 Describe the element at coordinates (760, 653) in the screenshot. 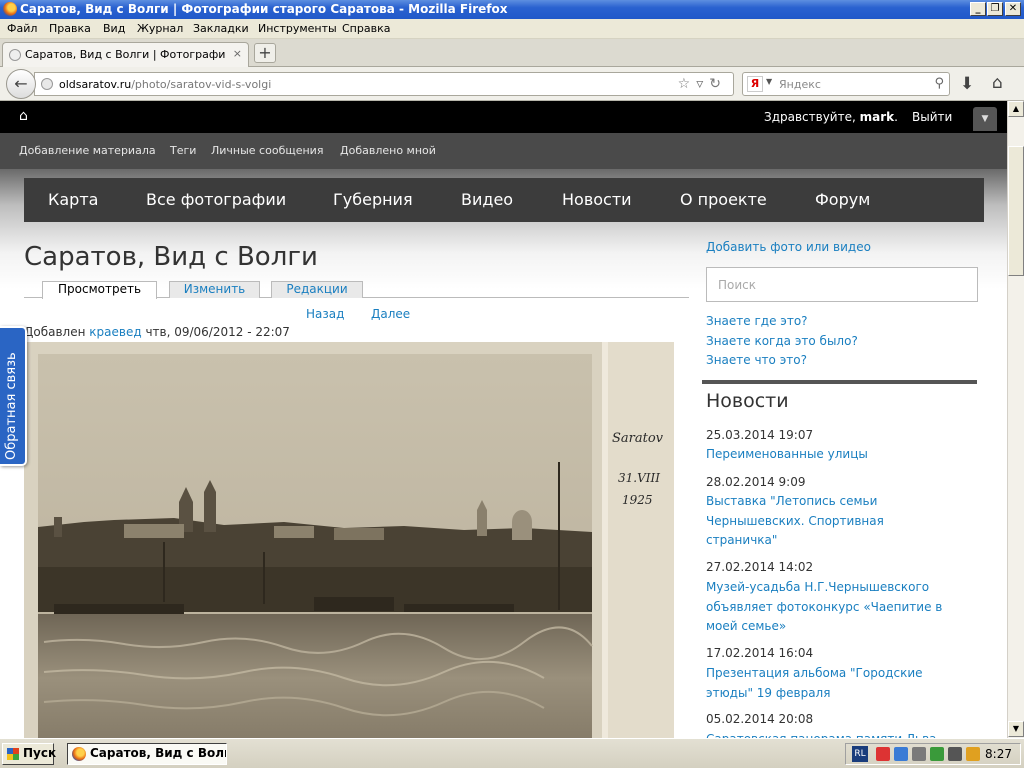

I see `news-date: 17.02.2014 16:04` at that location.